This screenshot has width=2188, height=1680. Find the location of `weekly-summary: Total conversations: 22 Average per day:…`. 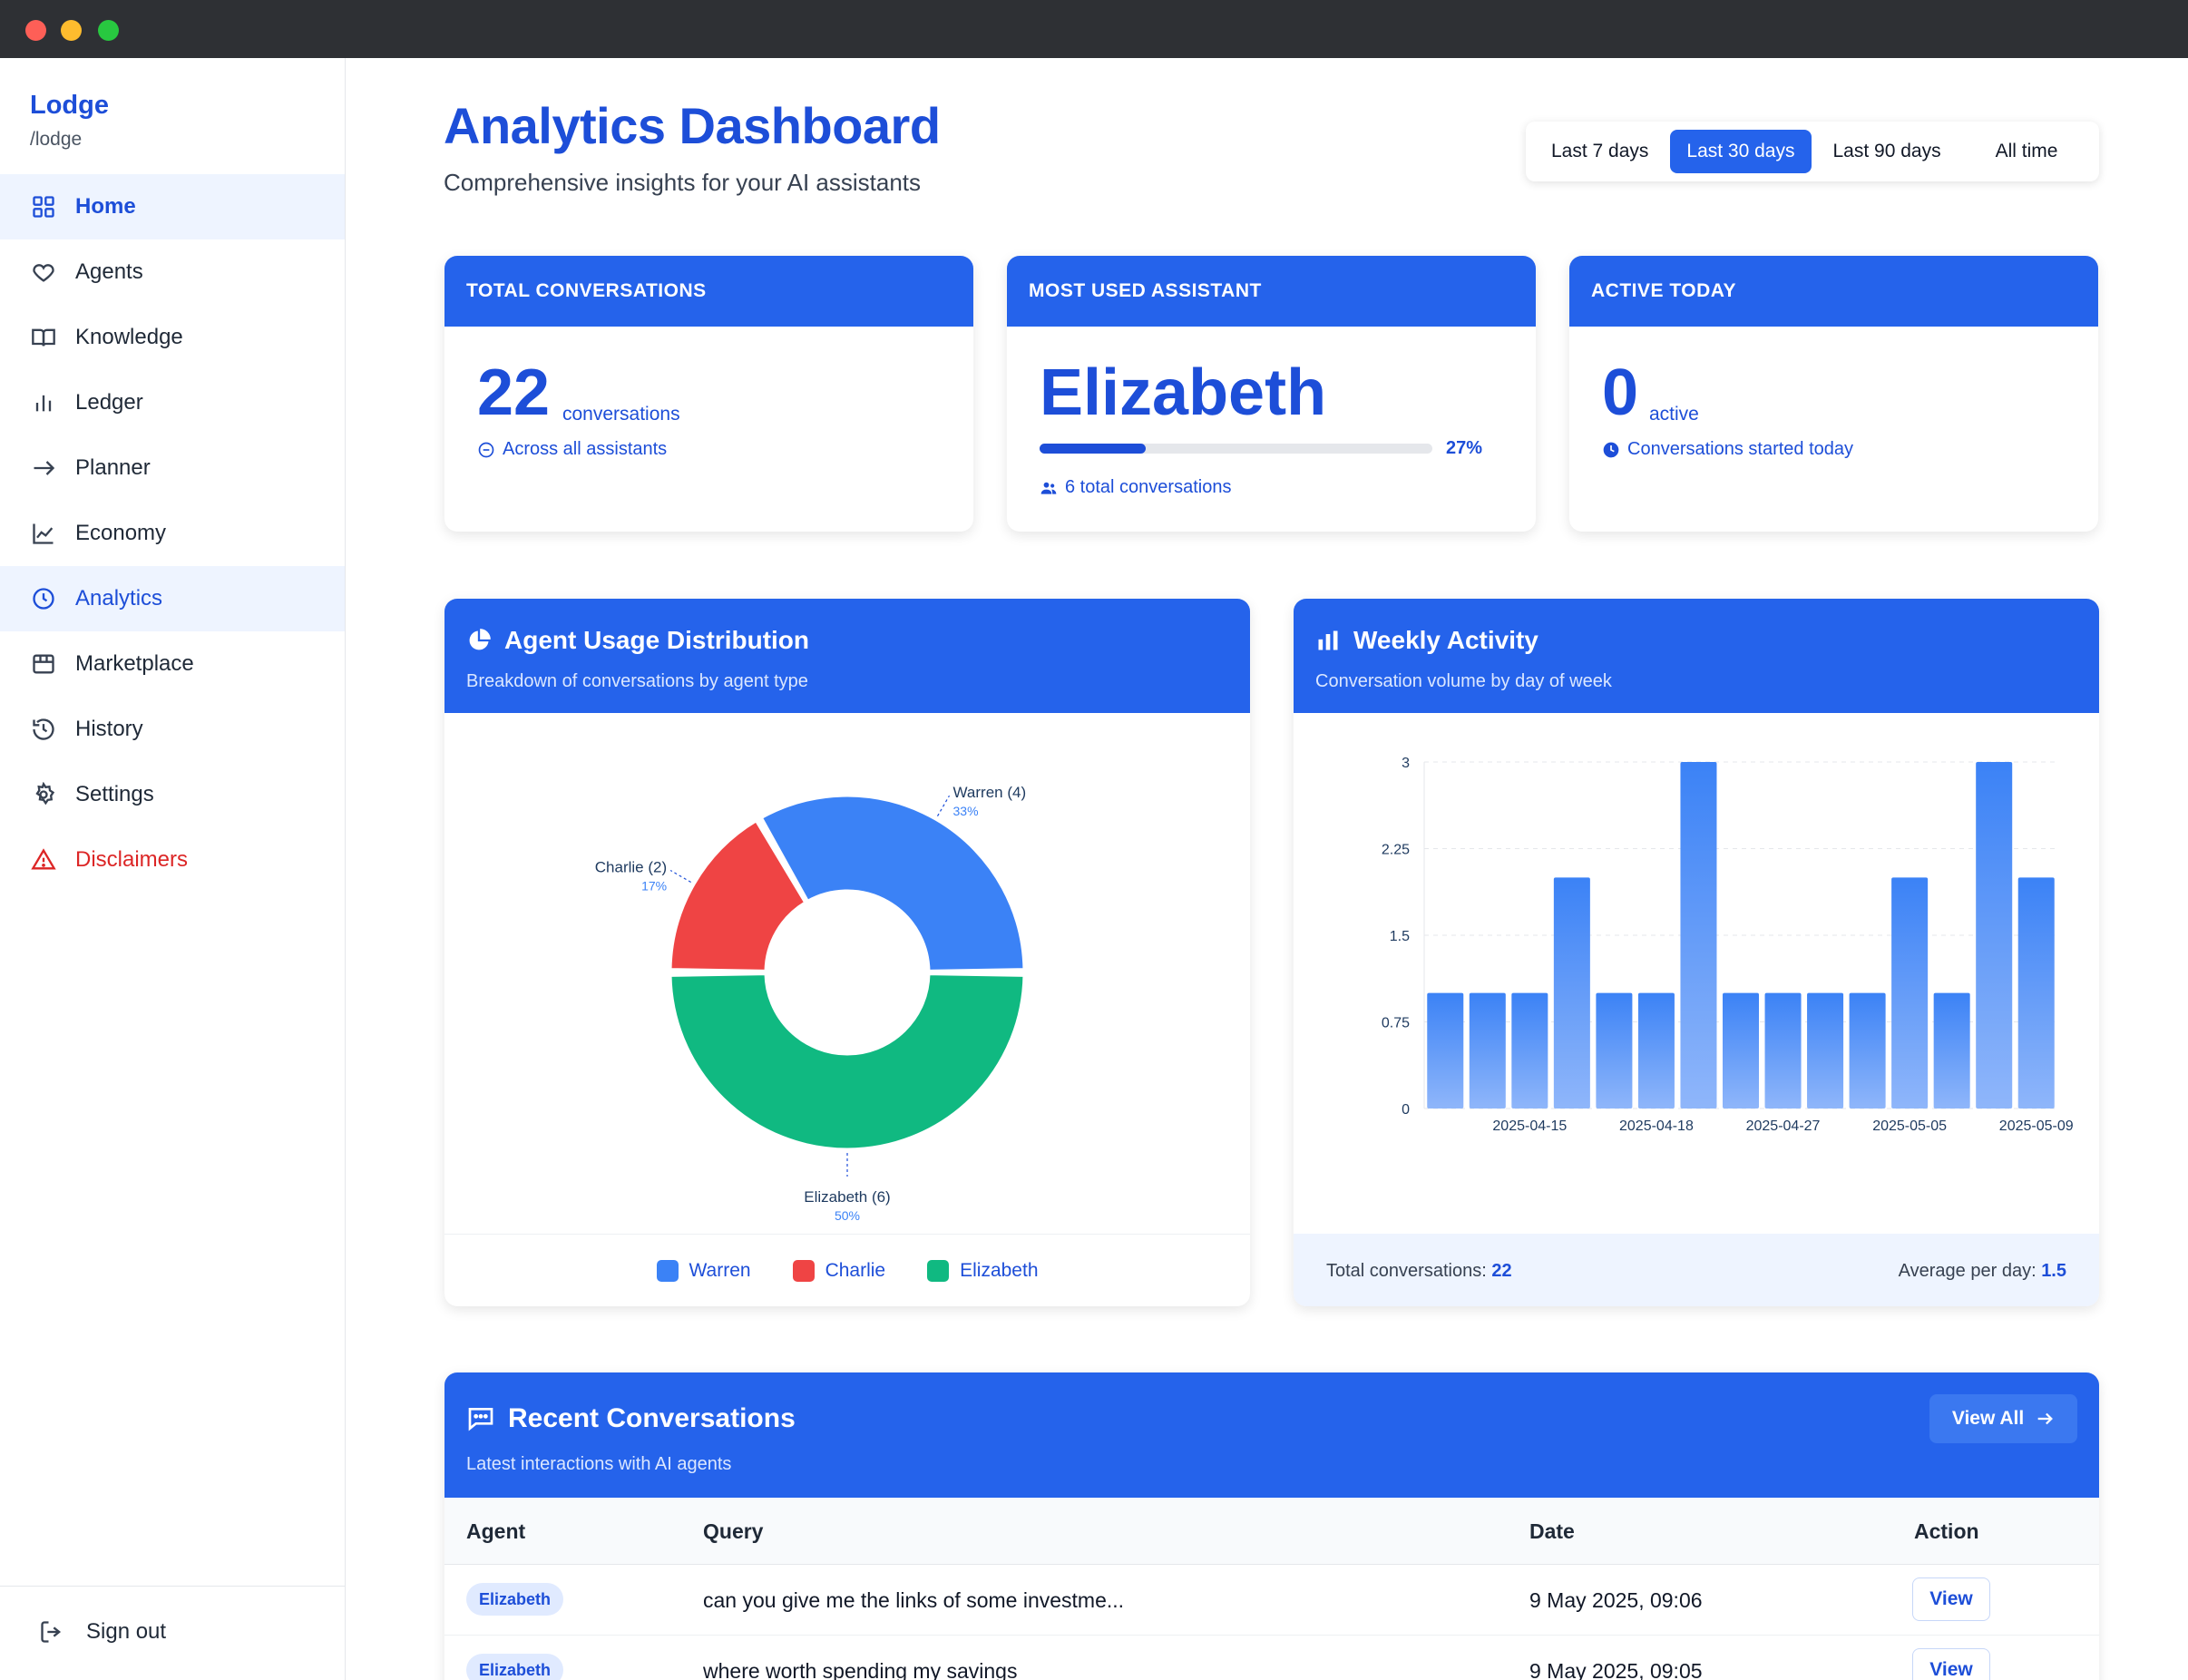

weekly-summary: Total conversations: 22 Average per day:… is located at coordinates (1696, 1270).